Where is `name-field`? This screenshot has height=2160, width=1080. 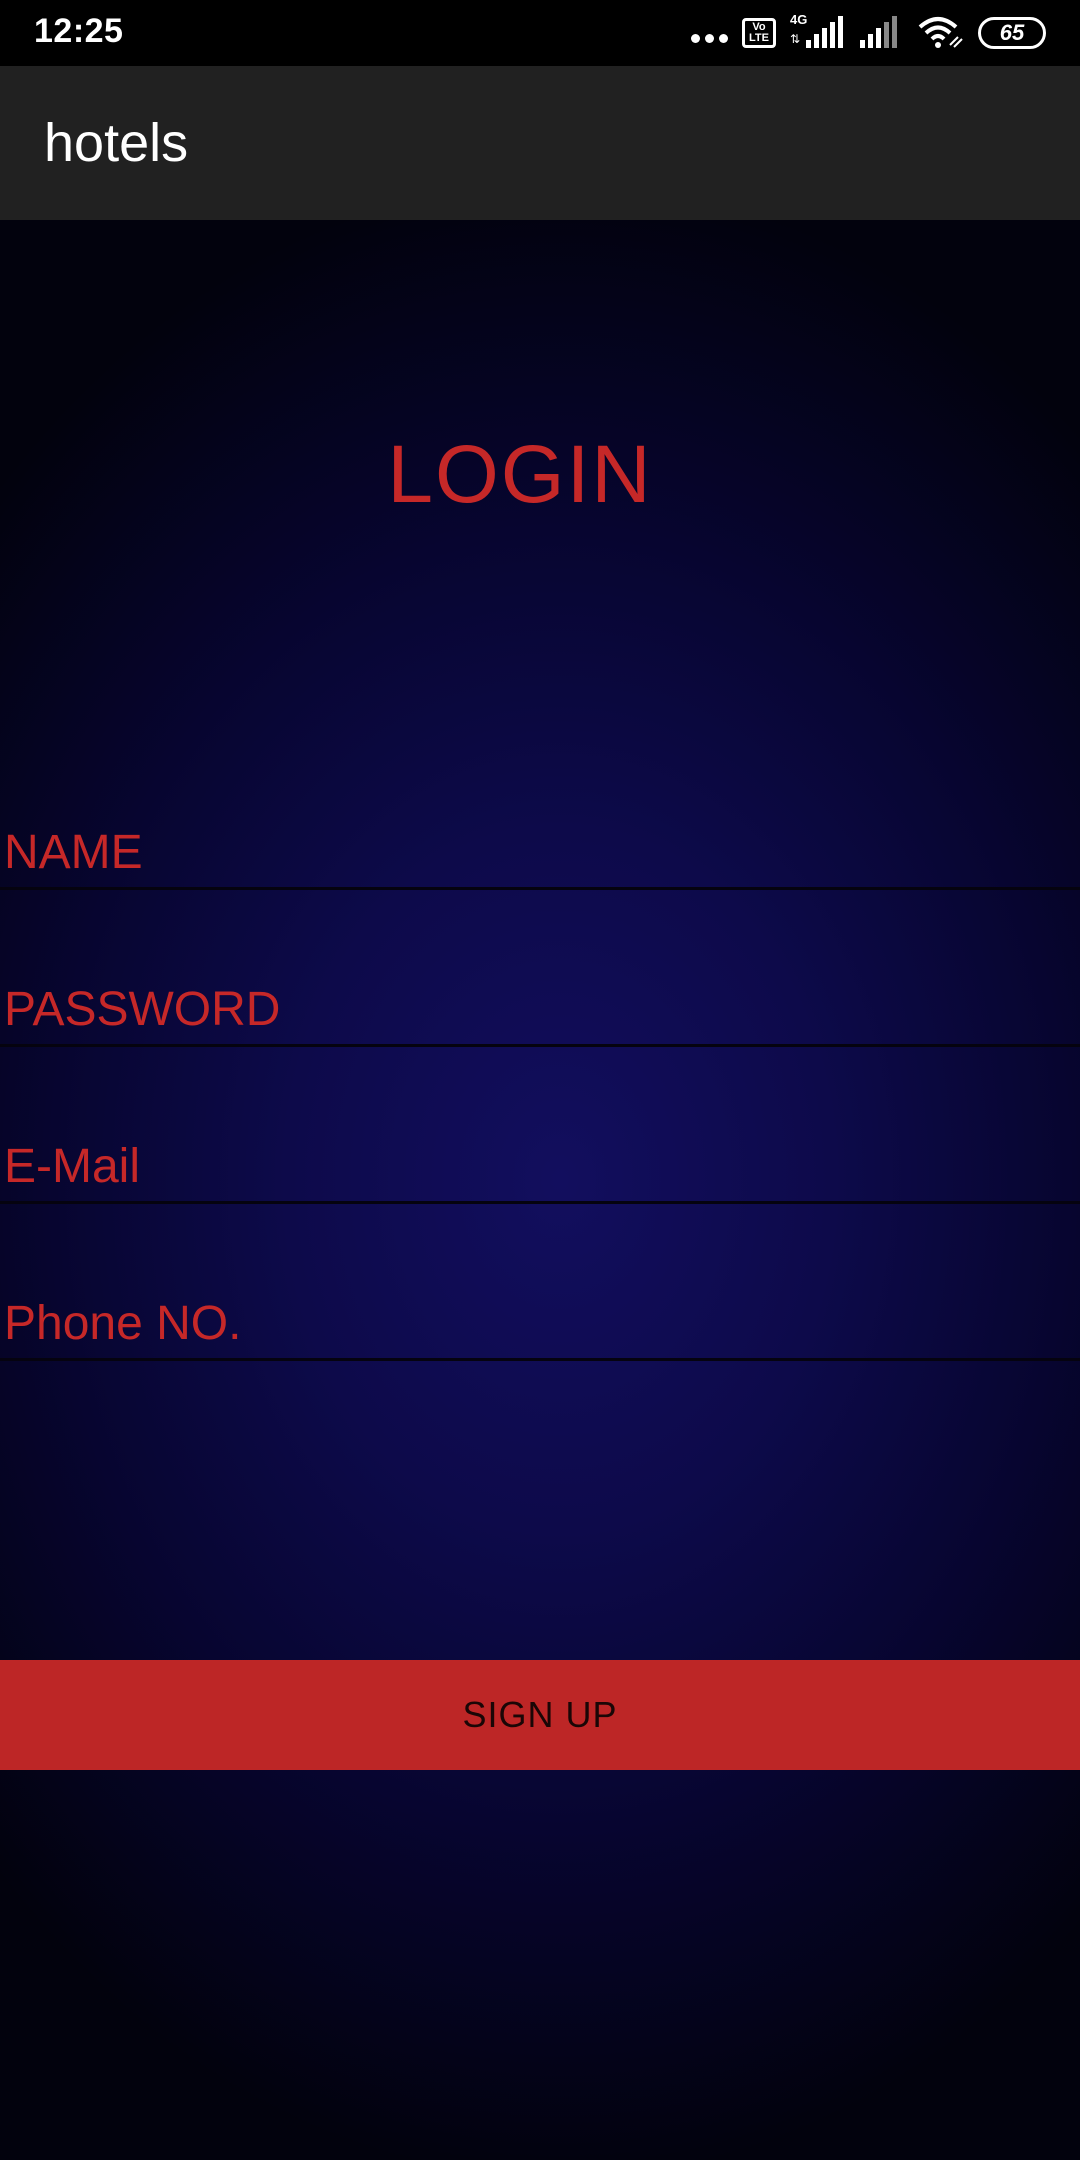 name-field is located at coordinates (540, 855).